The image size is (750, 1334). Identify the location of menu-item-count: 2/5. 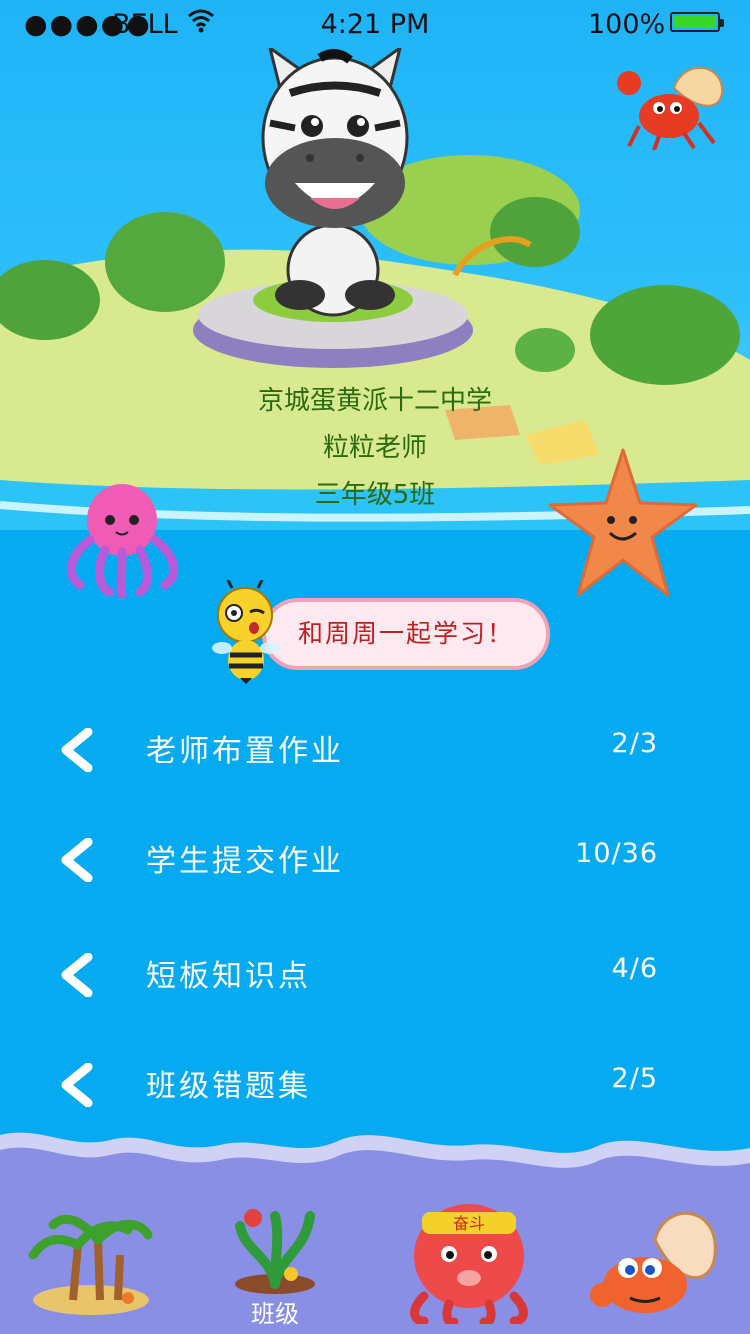
(634, 1078).